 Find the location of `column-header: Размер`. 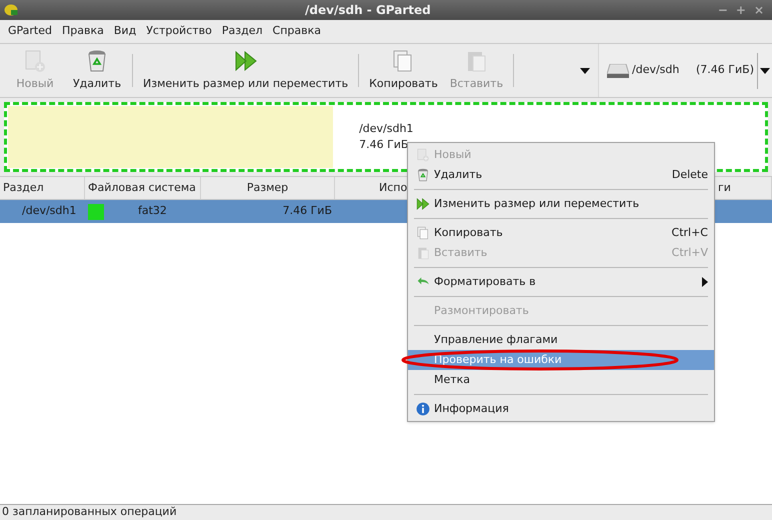

column-header: Размер is located at coordinates (268, 188).